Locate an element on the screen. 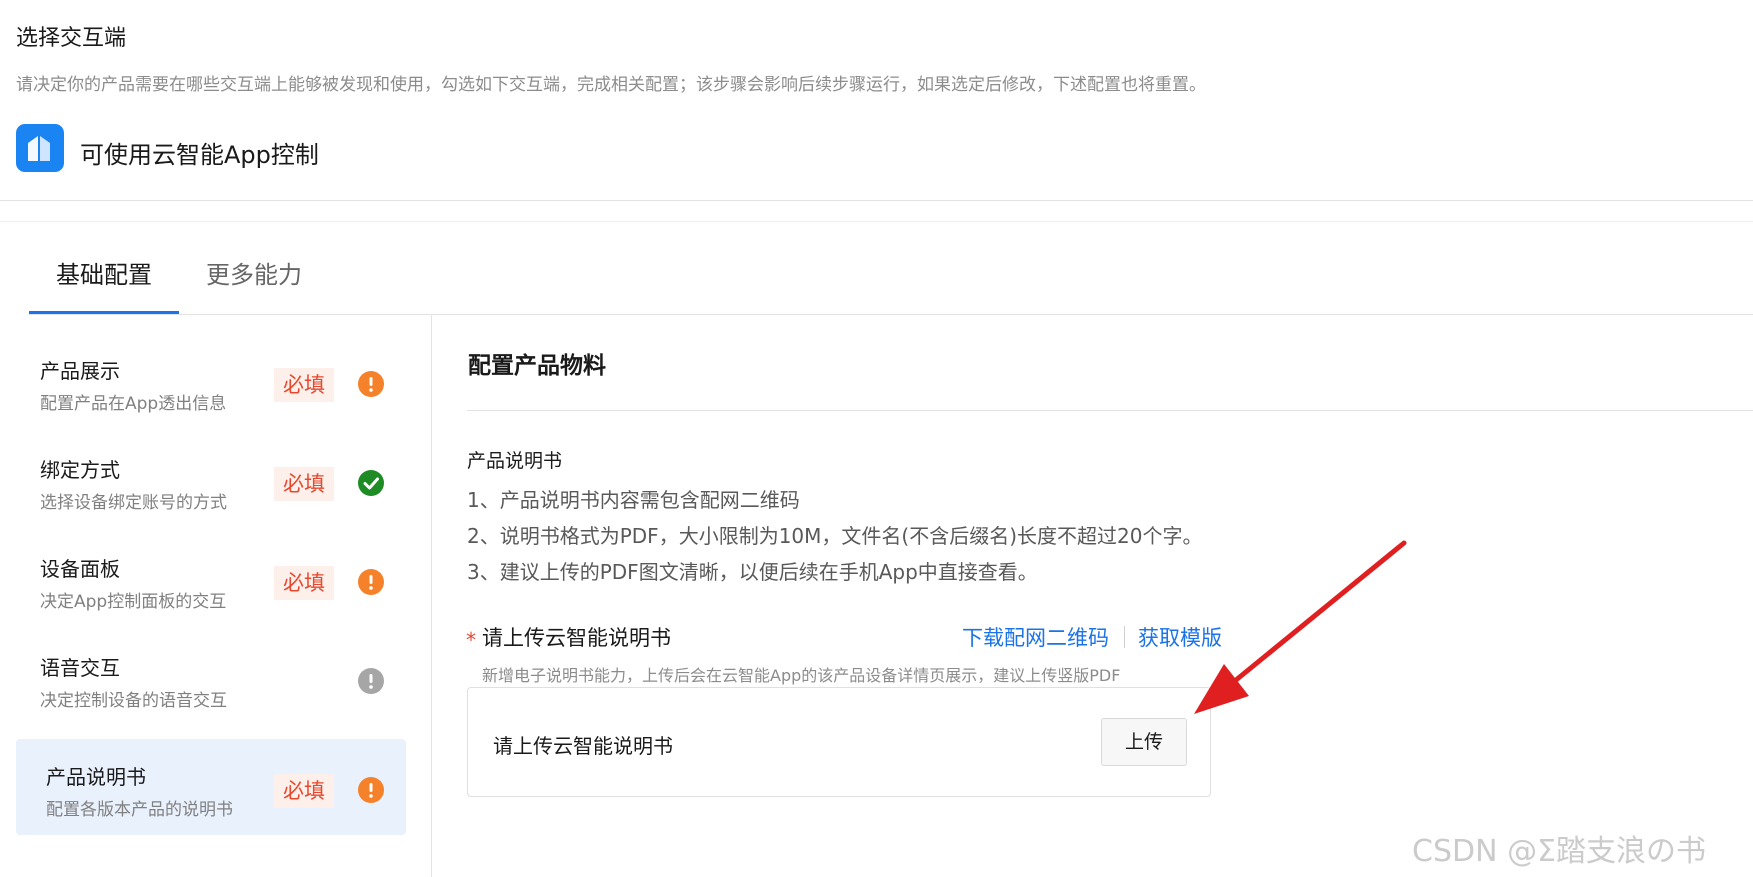 The width and height of the screenshot is (1753, 877). check-icon is located at coordinates (371, 483).